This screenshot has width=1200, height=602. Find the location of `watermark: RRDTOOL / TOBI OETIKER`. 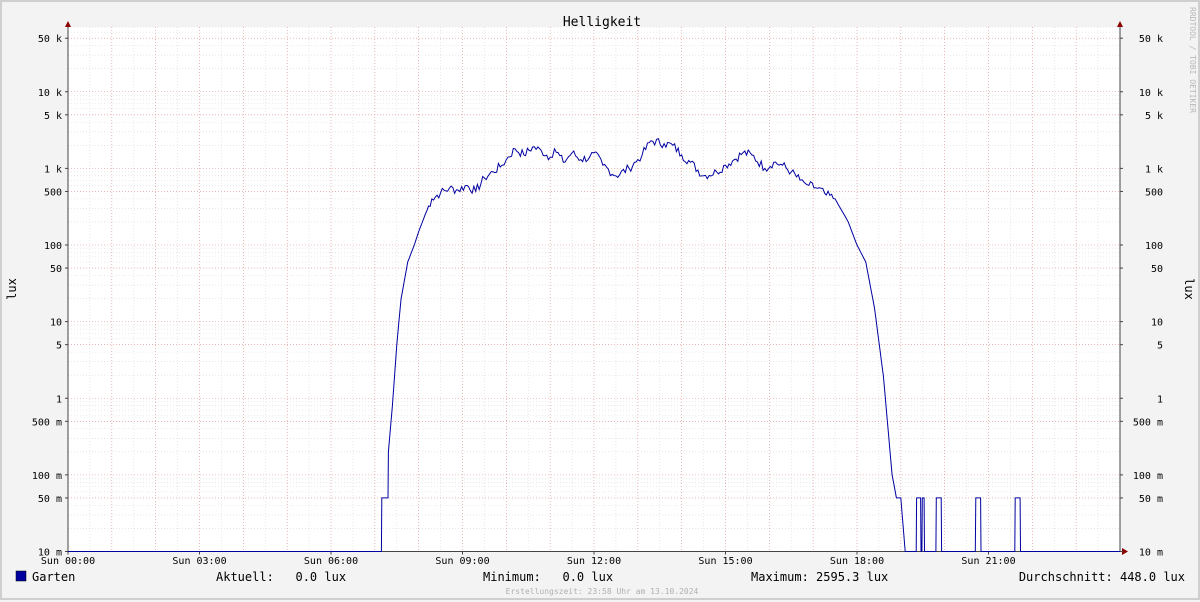

watermark: RRDTOOL / TOBI OETIKER is located at coordinates (1192, 60).